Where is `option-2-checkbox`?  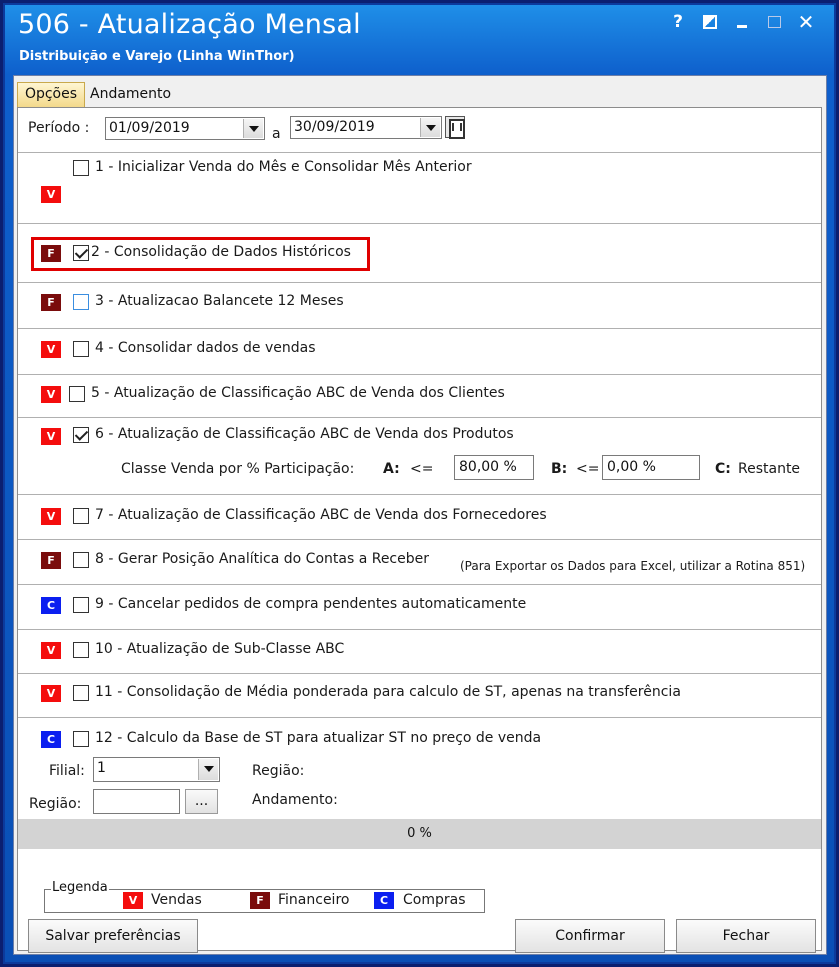 option-2-checkbox is located at coordinates (81, 253).